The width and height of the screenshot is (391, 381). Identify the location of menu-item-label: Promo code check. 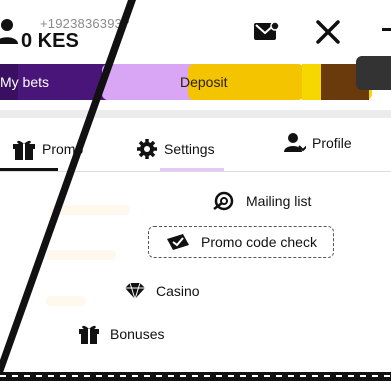
(259, 242).